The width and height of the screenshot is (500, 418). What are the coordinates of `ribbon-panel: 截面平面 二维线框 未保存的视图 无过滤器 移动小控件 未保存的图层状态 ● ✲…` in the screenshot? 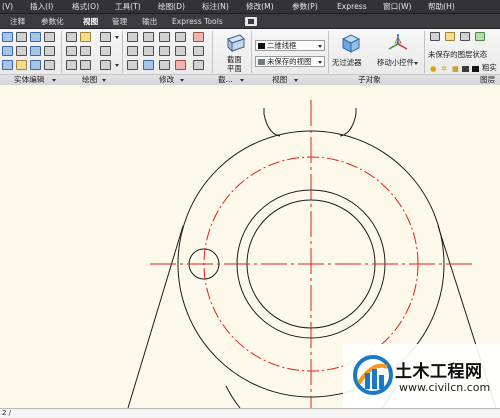 It's located at (250, 57).